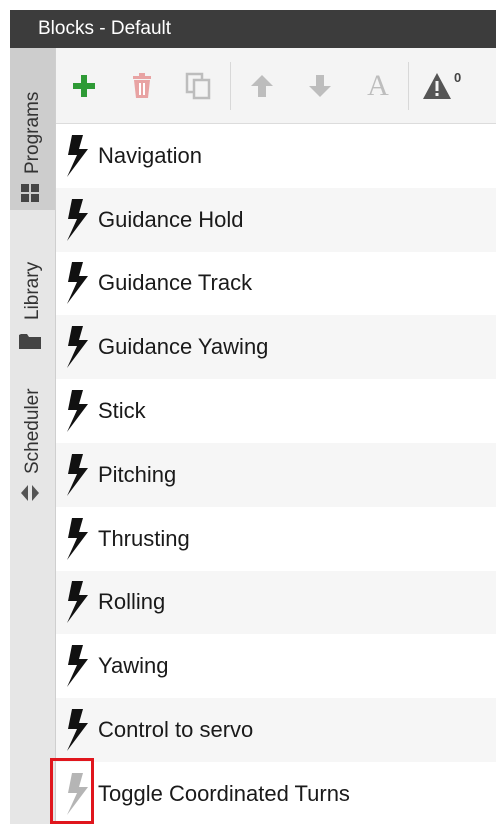  What do you see at coordinates (276, 347) in the screenshot?
I see `list-item: Guidance Yawing` at bounding box center [276, 347].